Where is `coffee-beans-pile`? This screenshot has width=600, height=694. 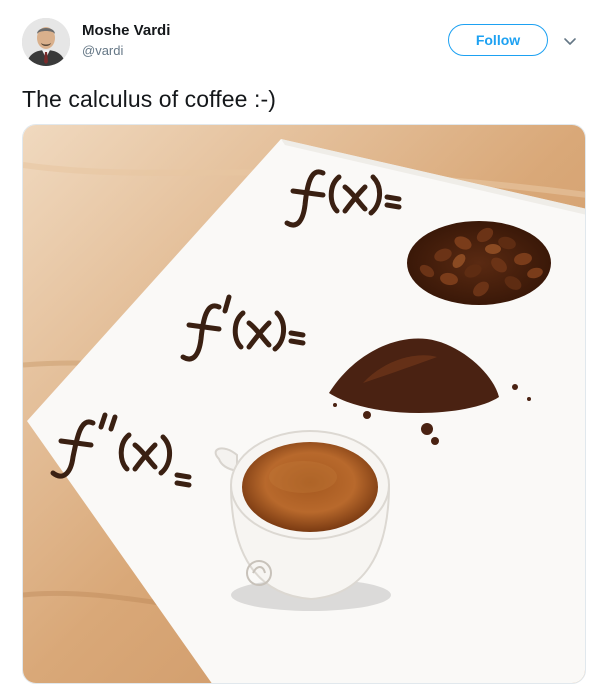 coffee-beans-pile is located at coordinates (479, 263).